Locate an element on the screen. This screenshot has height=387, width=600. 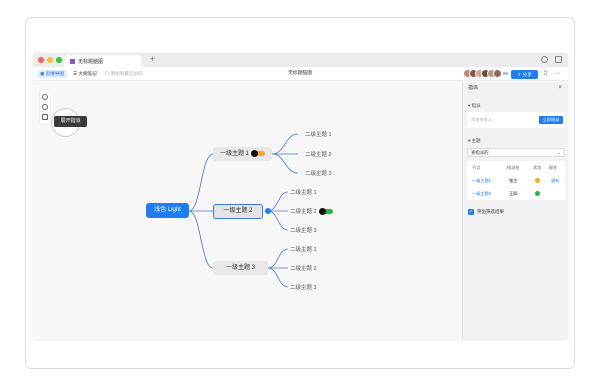
assign-icon is located at coordinates (45, 117).